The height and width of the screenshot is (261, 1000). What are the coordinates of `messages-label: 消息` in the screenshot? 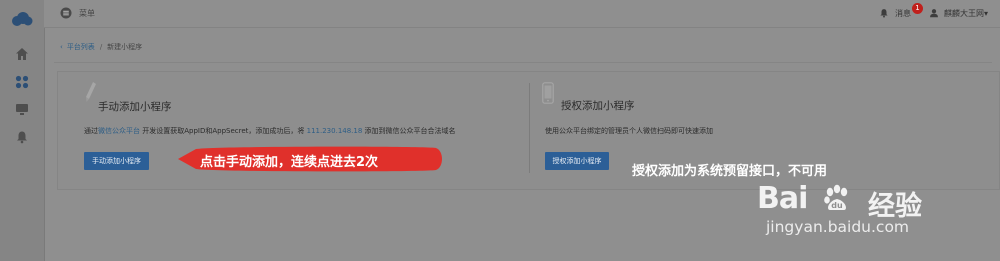 It's located at (902, 13).